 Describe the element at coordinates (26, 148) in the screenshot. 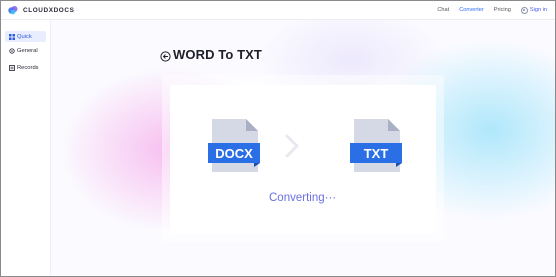

I see `sidebar: Quick General Records` at that location.